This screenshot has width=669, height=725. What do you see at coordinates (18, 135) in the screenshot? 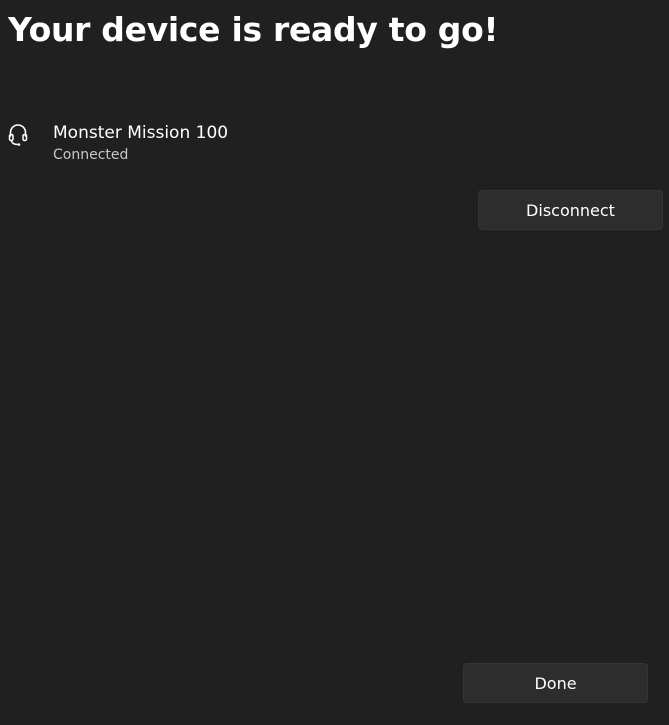
I see `headset-icon` at bounding box center [18, 135].